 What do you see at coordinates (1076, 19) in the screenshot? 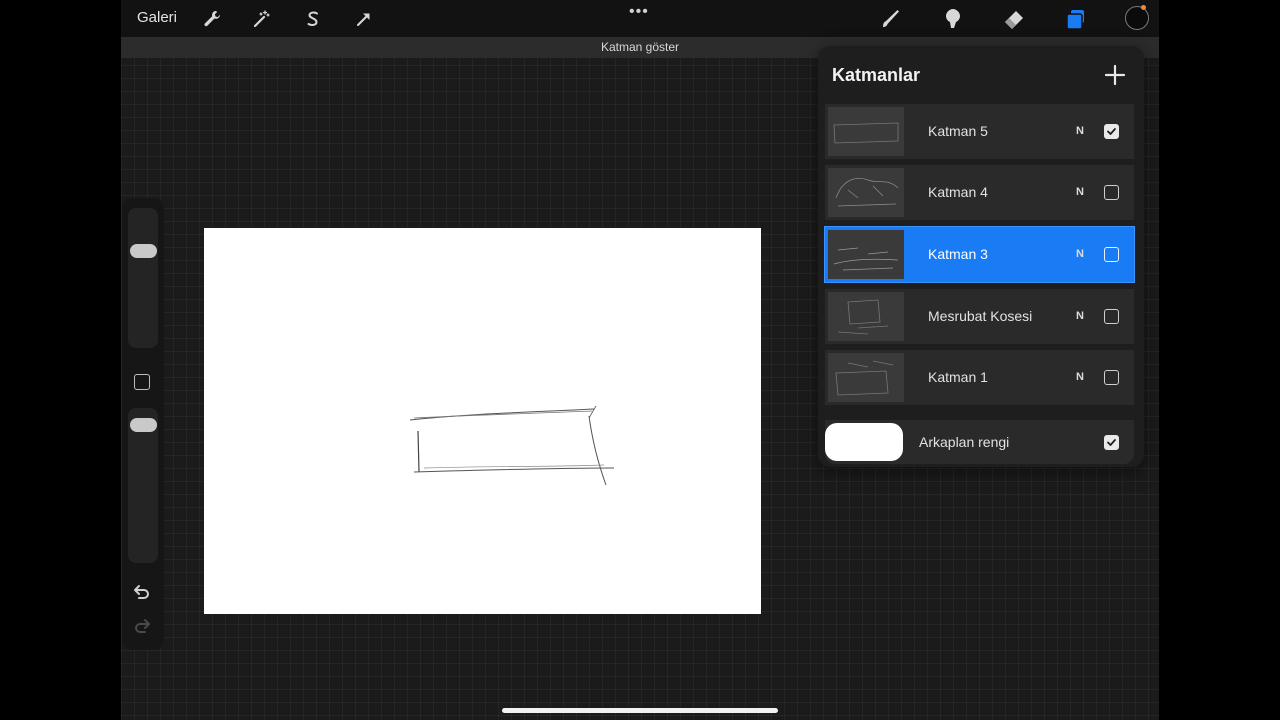
I see `layers-icon` at bounding box center [1076, 19].